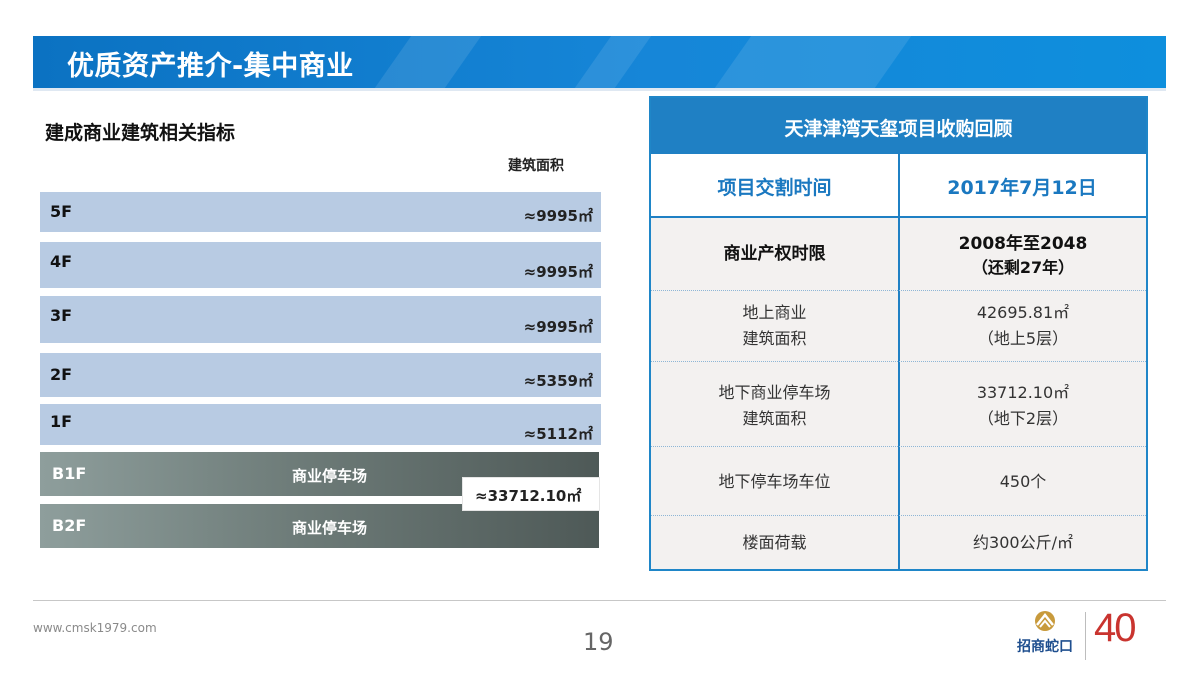  What do you see at coordinates (1023, 481) in the screenshot?
I see `row-value: 450个` at bounding box center [1023, 481].